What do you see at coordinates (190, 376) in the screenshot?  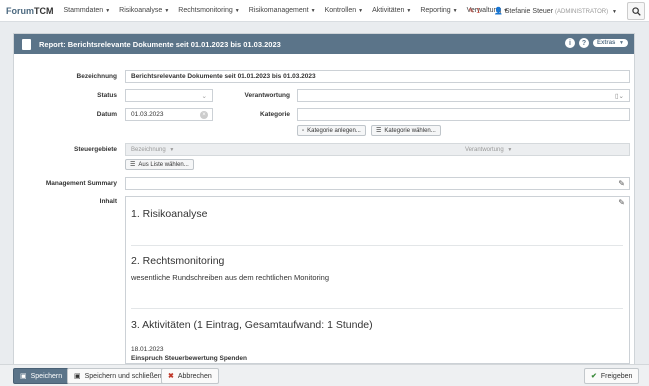 I see `cancel-button: ✖ Abbrechen` at bounding box center [190, 376].